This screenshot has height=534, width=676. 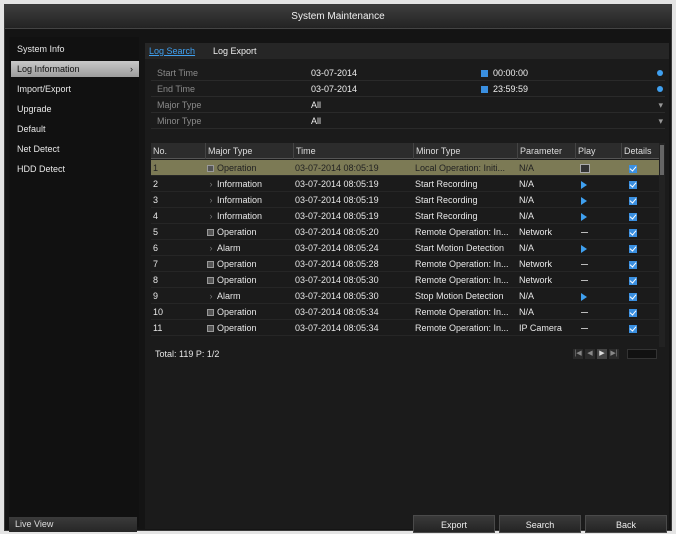 What do you see at coordinates (334, 73) in the screenshot?
I see `start-date-field: 03-07-2014` at bounding box center [334, 73].